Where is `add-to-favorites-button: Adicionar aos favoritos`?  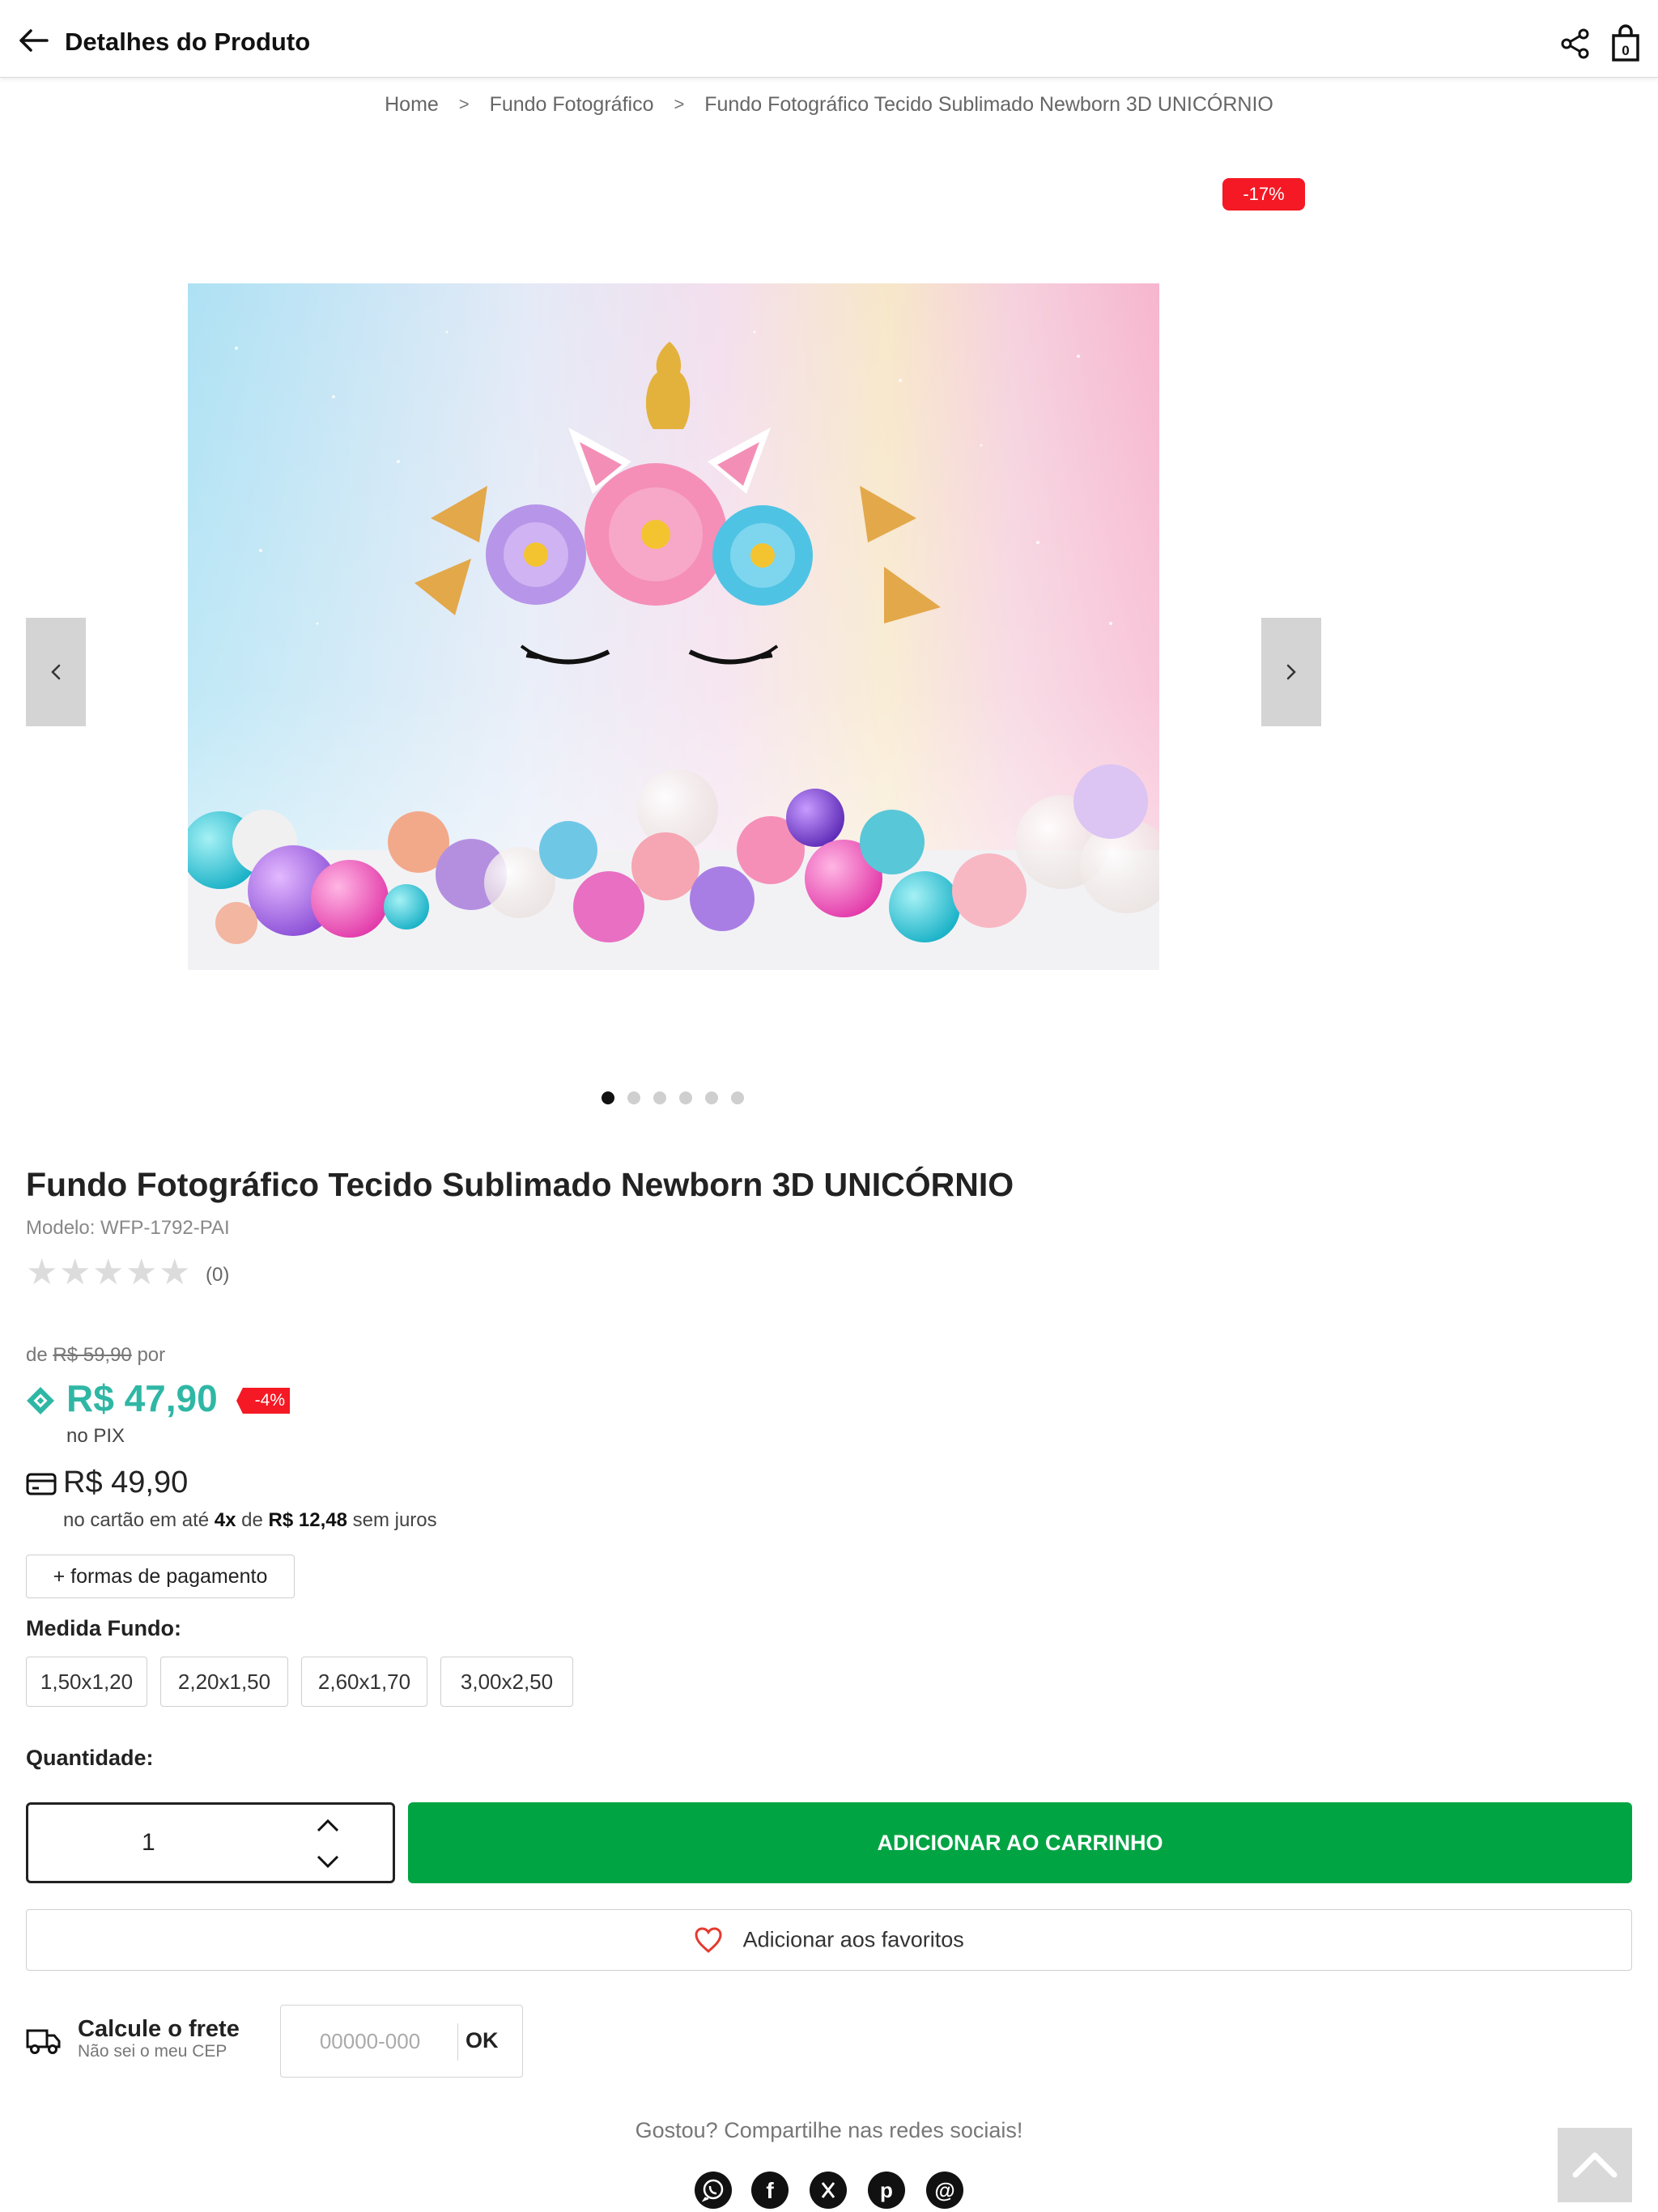 add-to-favorites-button: Adicionar aos favoritos is located at coordinates (829, 1940).